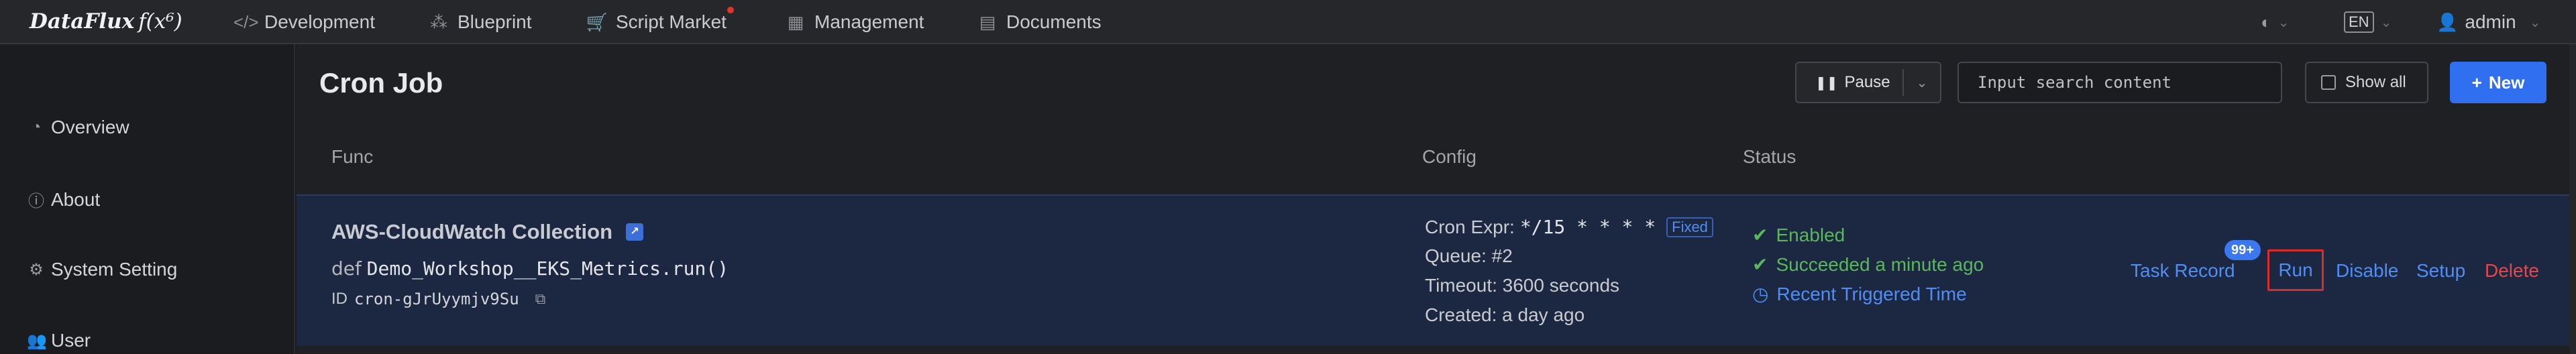 The height and width of the screenshot is (354, 2576). What do you see at coordinates (1505, 314) in the screenshot?
I see `config-created: Created: a day ago` at bounding box center [1505, 314].